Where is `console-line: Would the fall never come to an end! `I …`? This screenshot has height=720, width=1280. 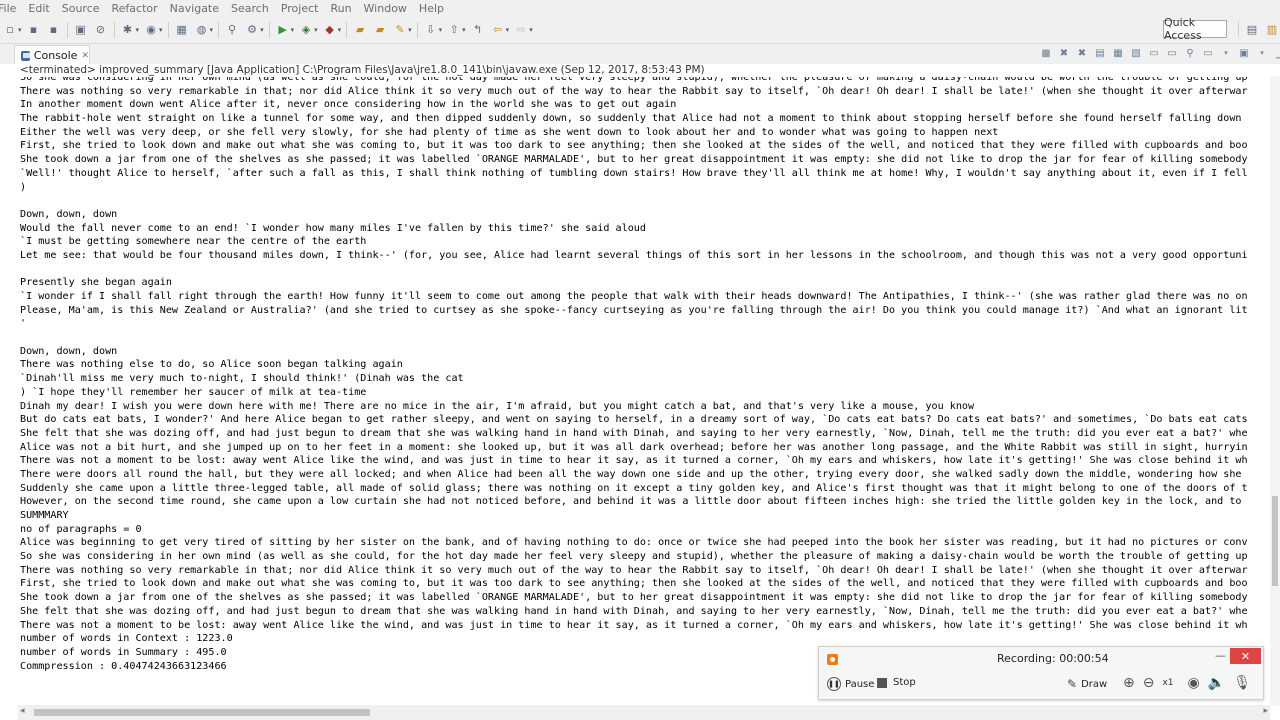
console-line: Would the fall never come to an end! `I … is located at coordinates (333, 228).